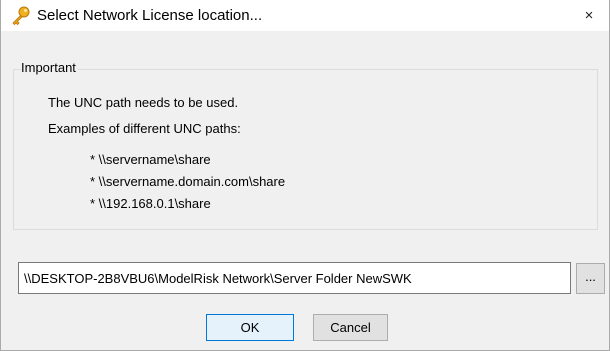 This screenshot has width=610, height=351. Describe the element at coordinates (250, 327) in the screenshot. I see `ok-button: OK` at that location.